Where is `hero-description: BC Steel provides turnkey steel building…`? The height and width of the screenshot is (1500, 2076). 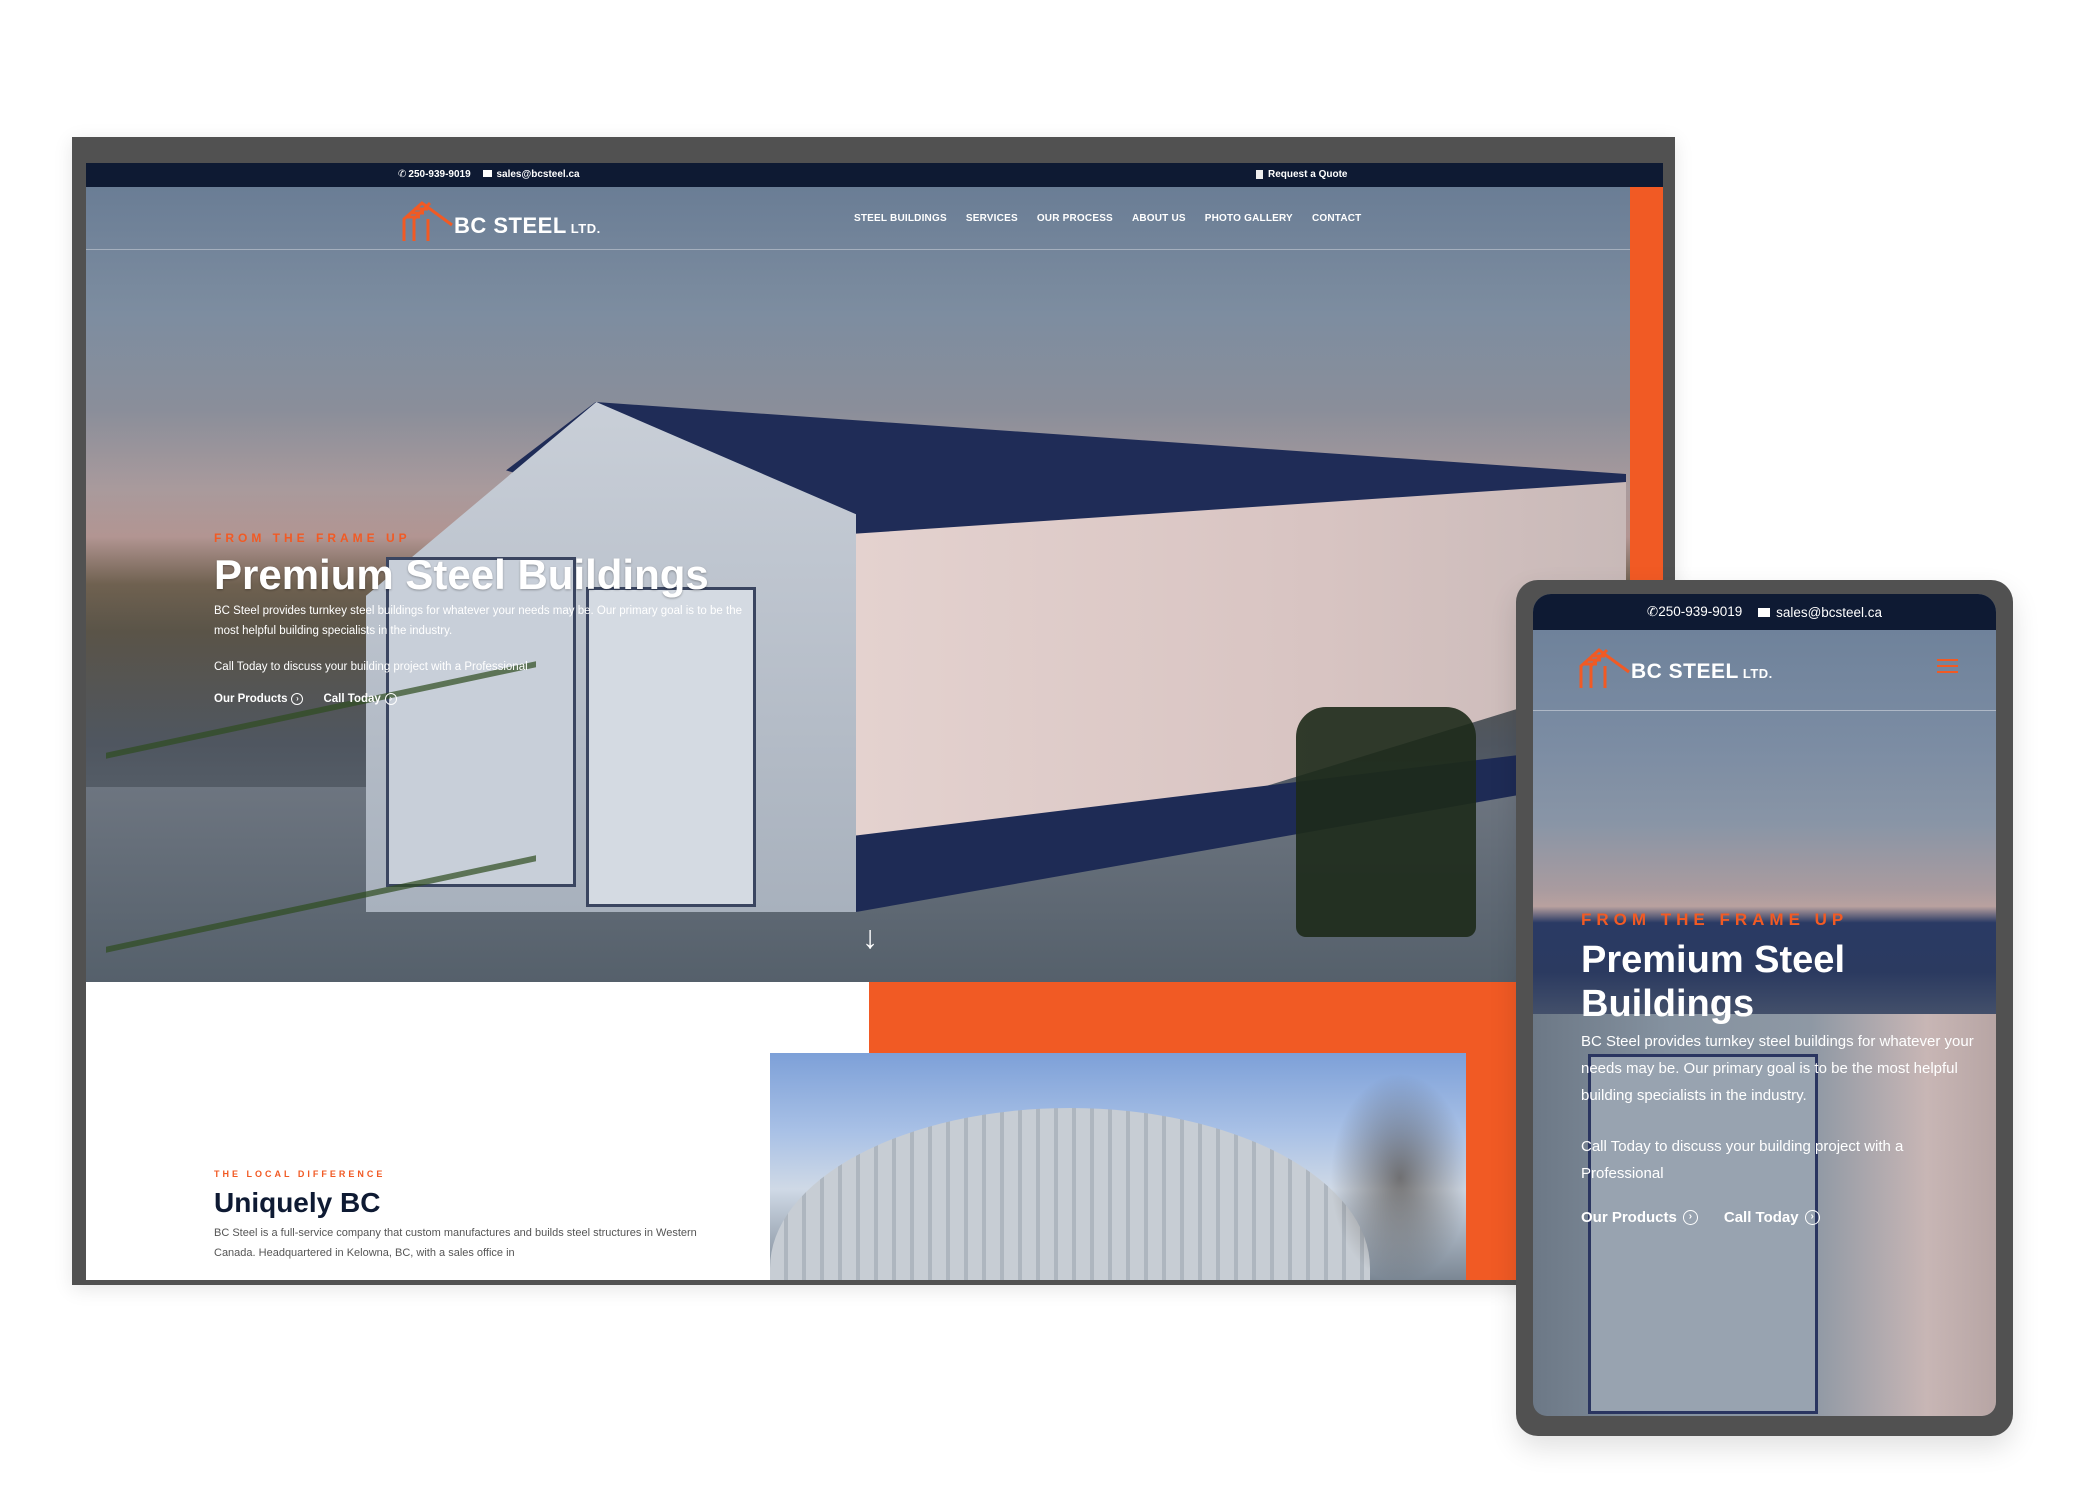 hero-description: BC Steel provides turnkey steel building… is located at coordinates (478, 621).